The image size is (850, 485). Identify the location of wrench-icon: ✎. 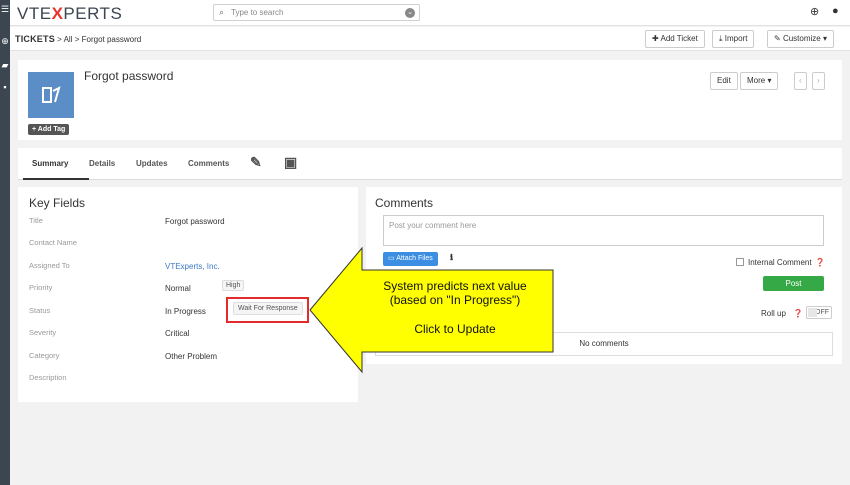
(778, 38).